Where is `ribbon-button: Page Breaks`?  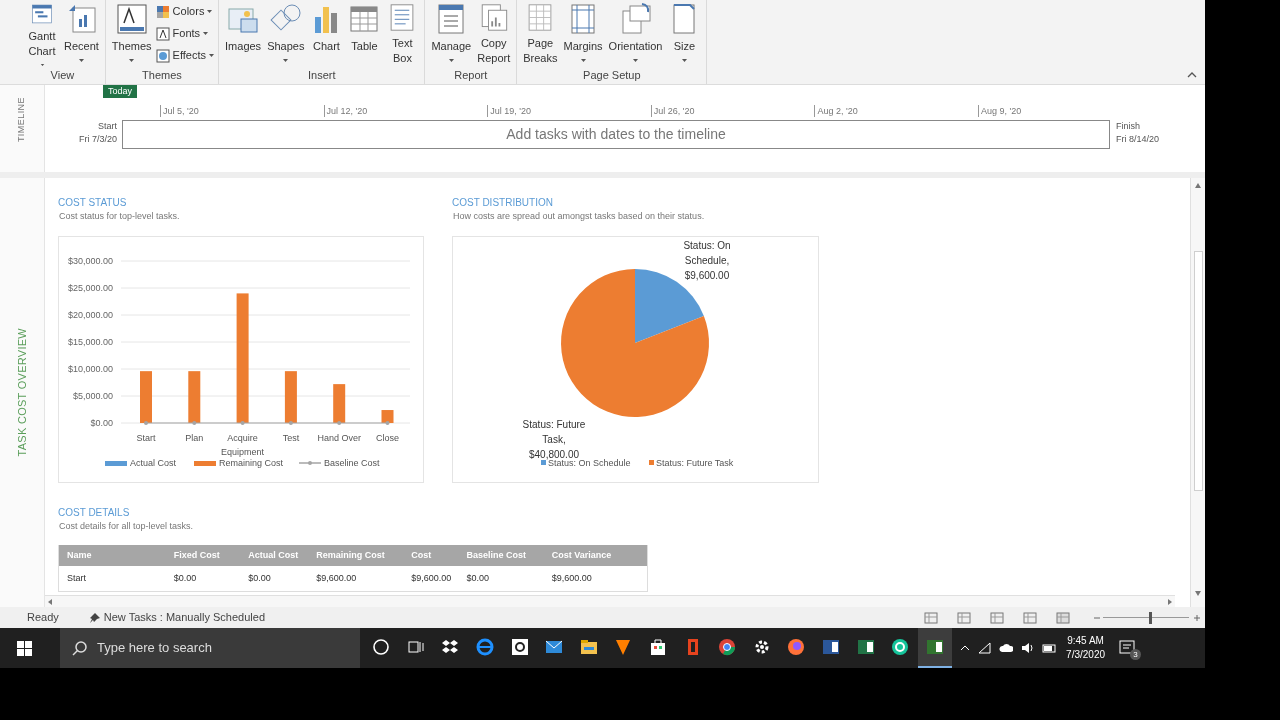 ribbon-button: Page Breaks is located at coordinates (540, 33).